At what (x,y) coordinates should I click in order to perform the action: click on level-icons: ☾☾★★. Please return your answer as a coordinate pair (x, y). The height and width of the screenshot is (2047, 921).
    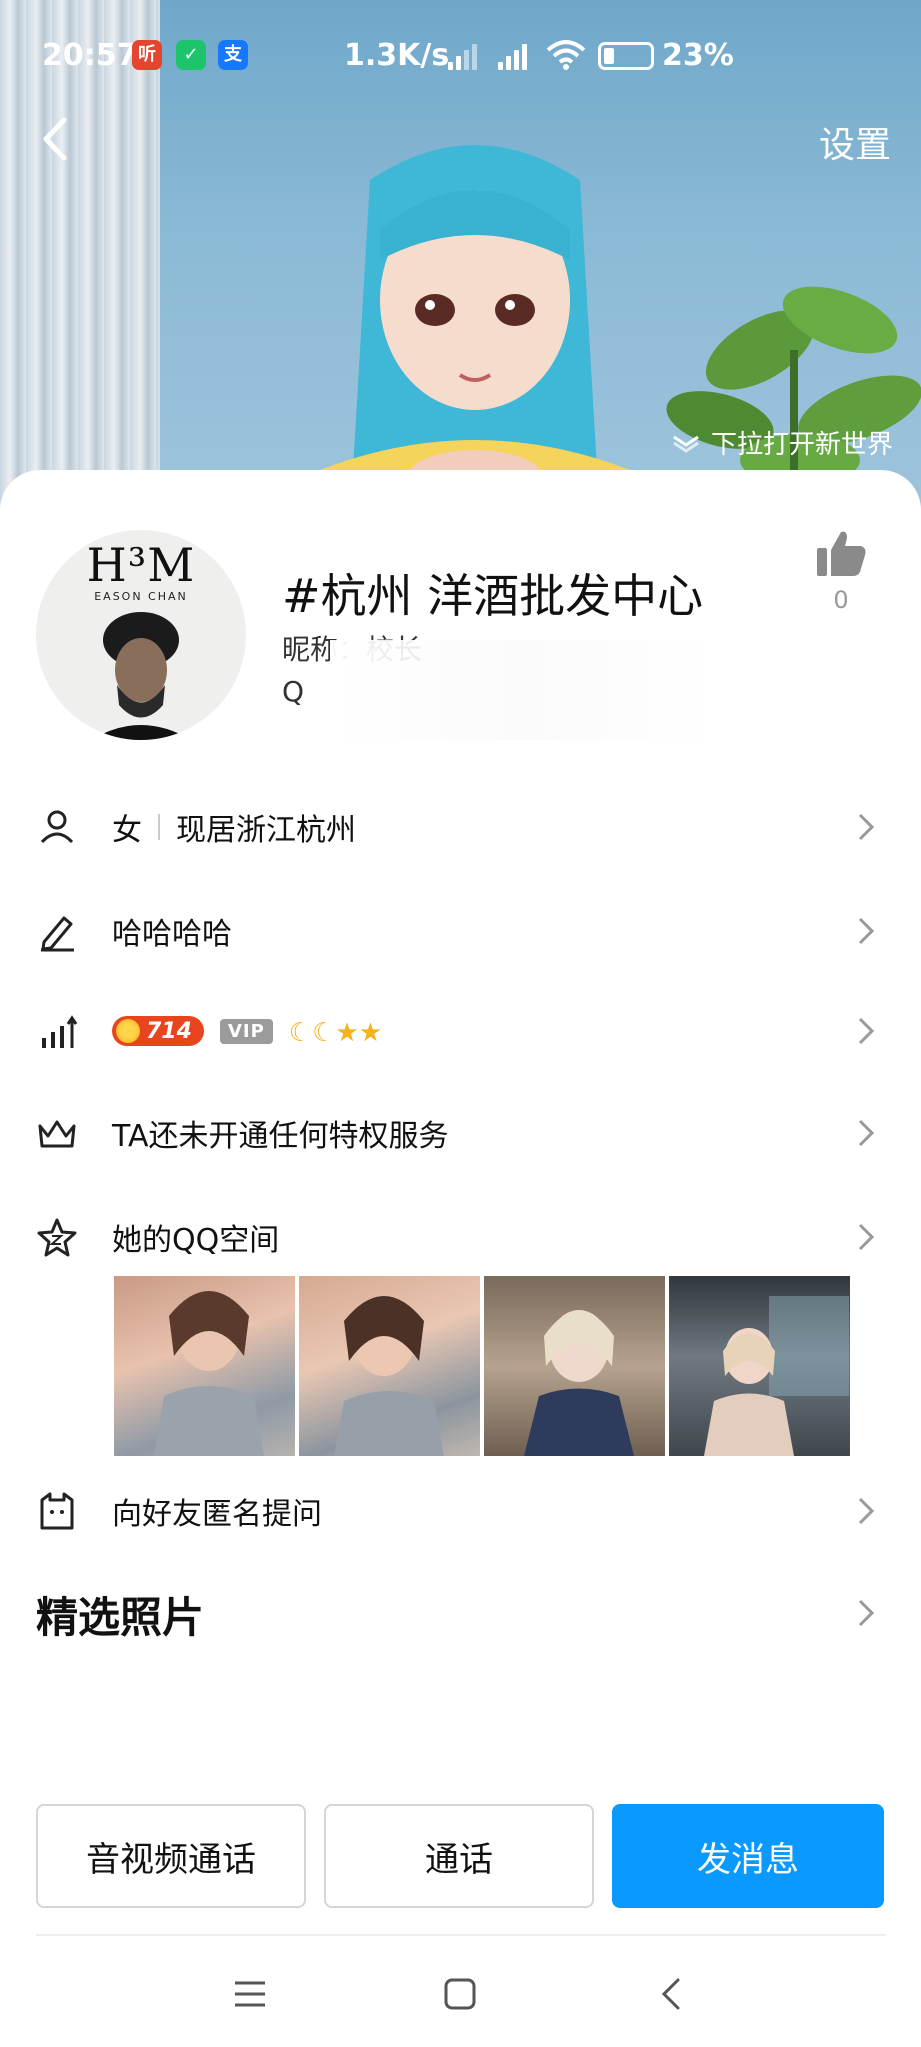
    Looking at the image, I should click on (335, 1031).